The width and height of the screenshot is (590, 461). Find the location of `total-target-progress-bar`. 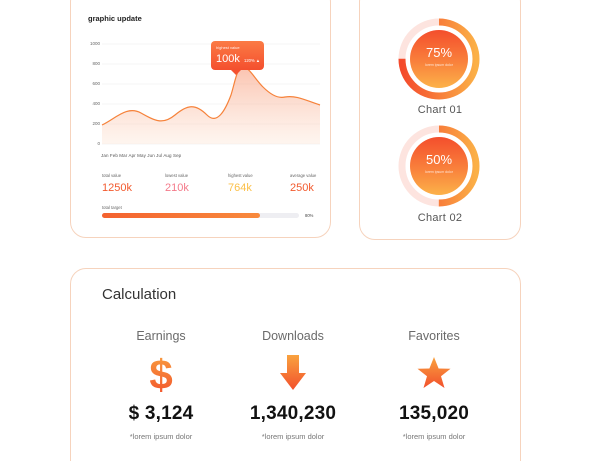

total-target-progress-bar is located at coordinates (200, 215).